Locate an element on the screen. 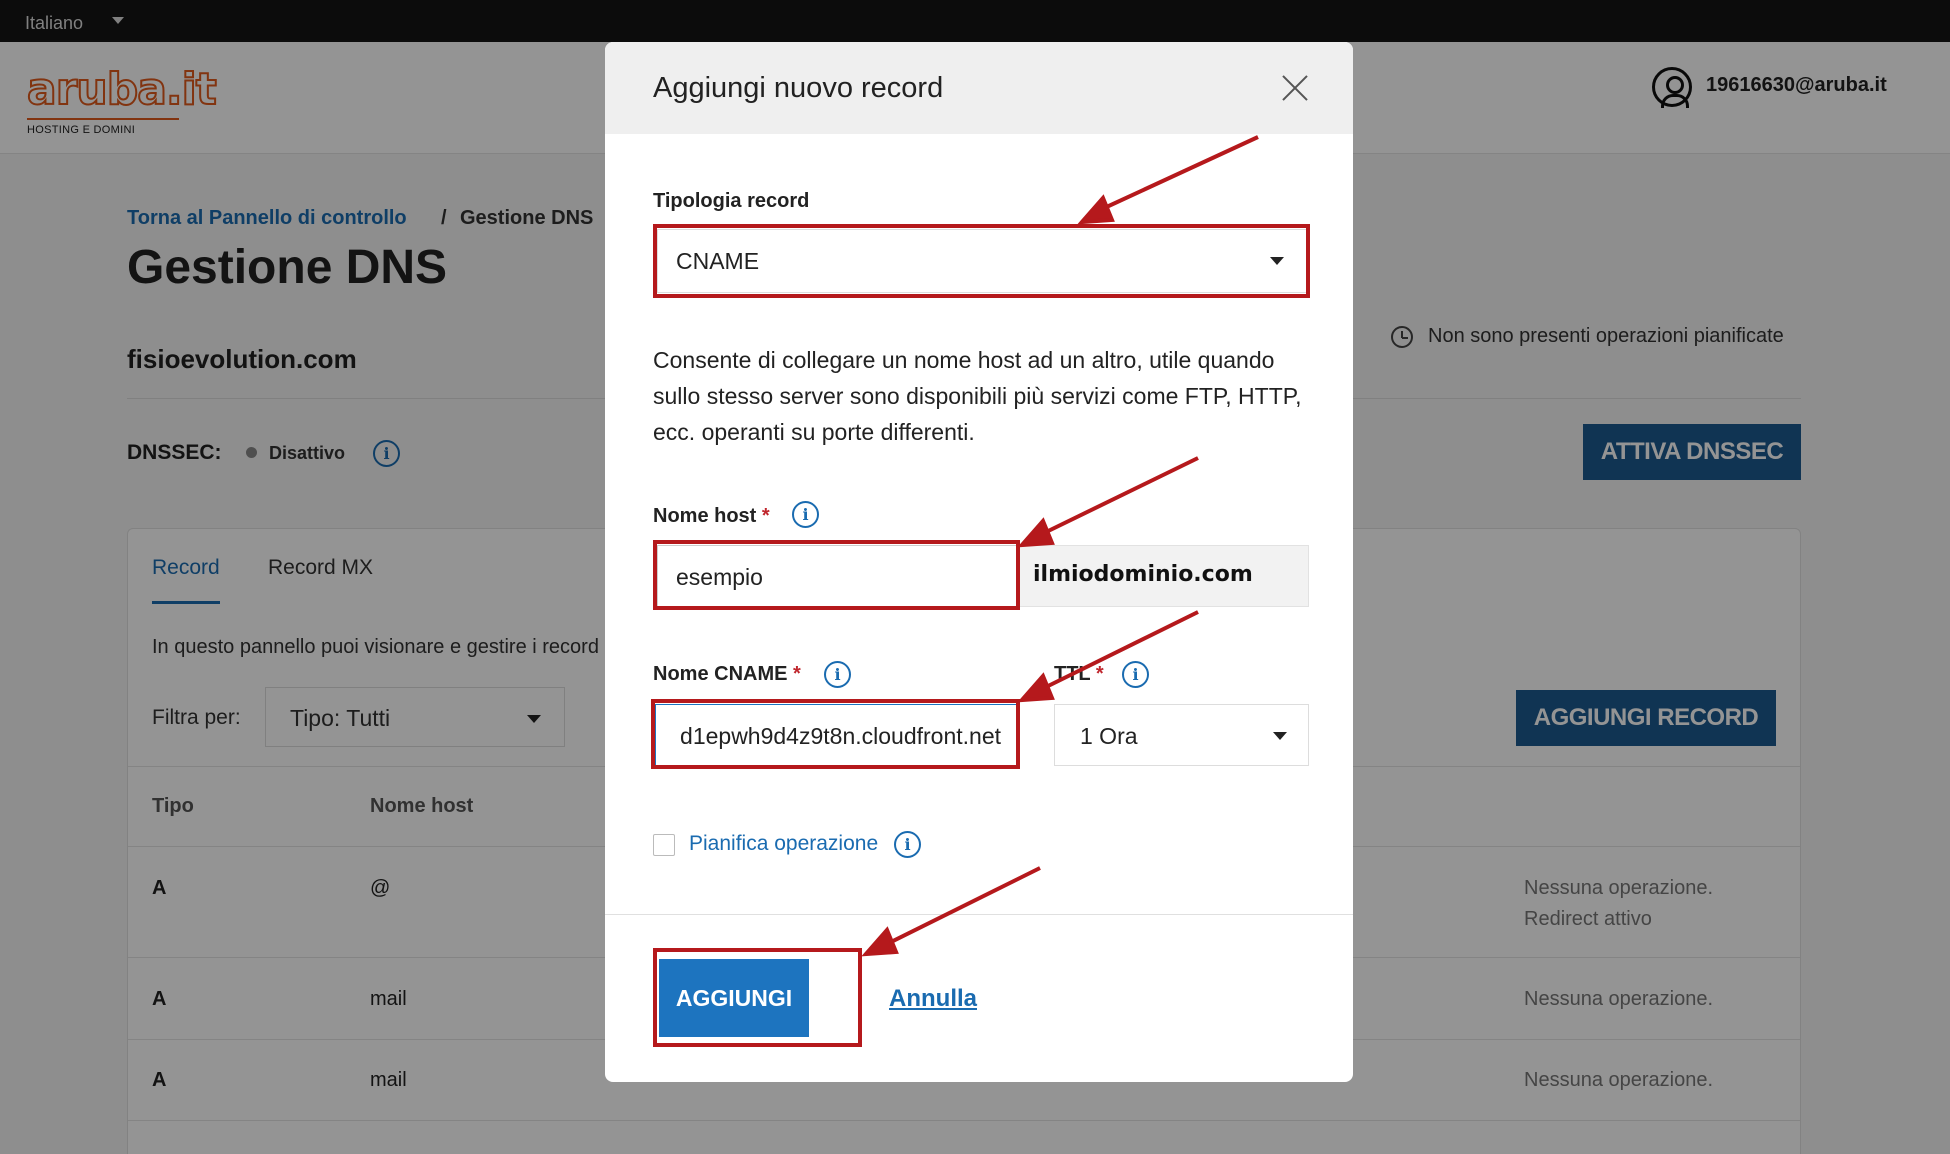 The height and width of the screenshot is (1154, 1950). cancel-link: Annulla is located at coordinates (933, 999).